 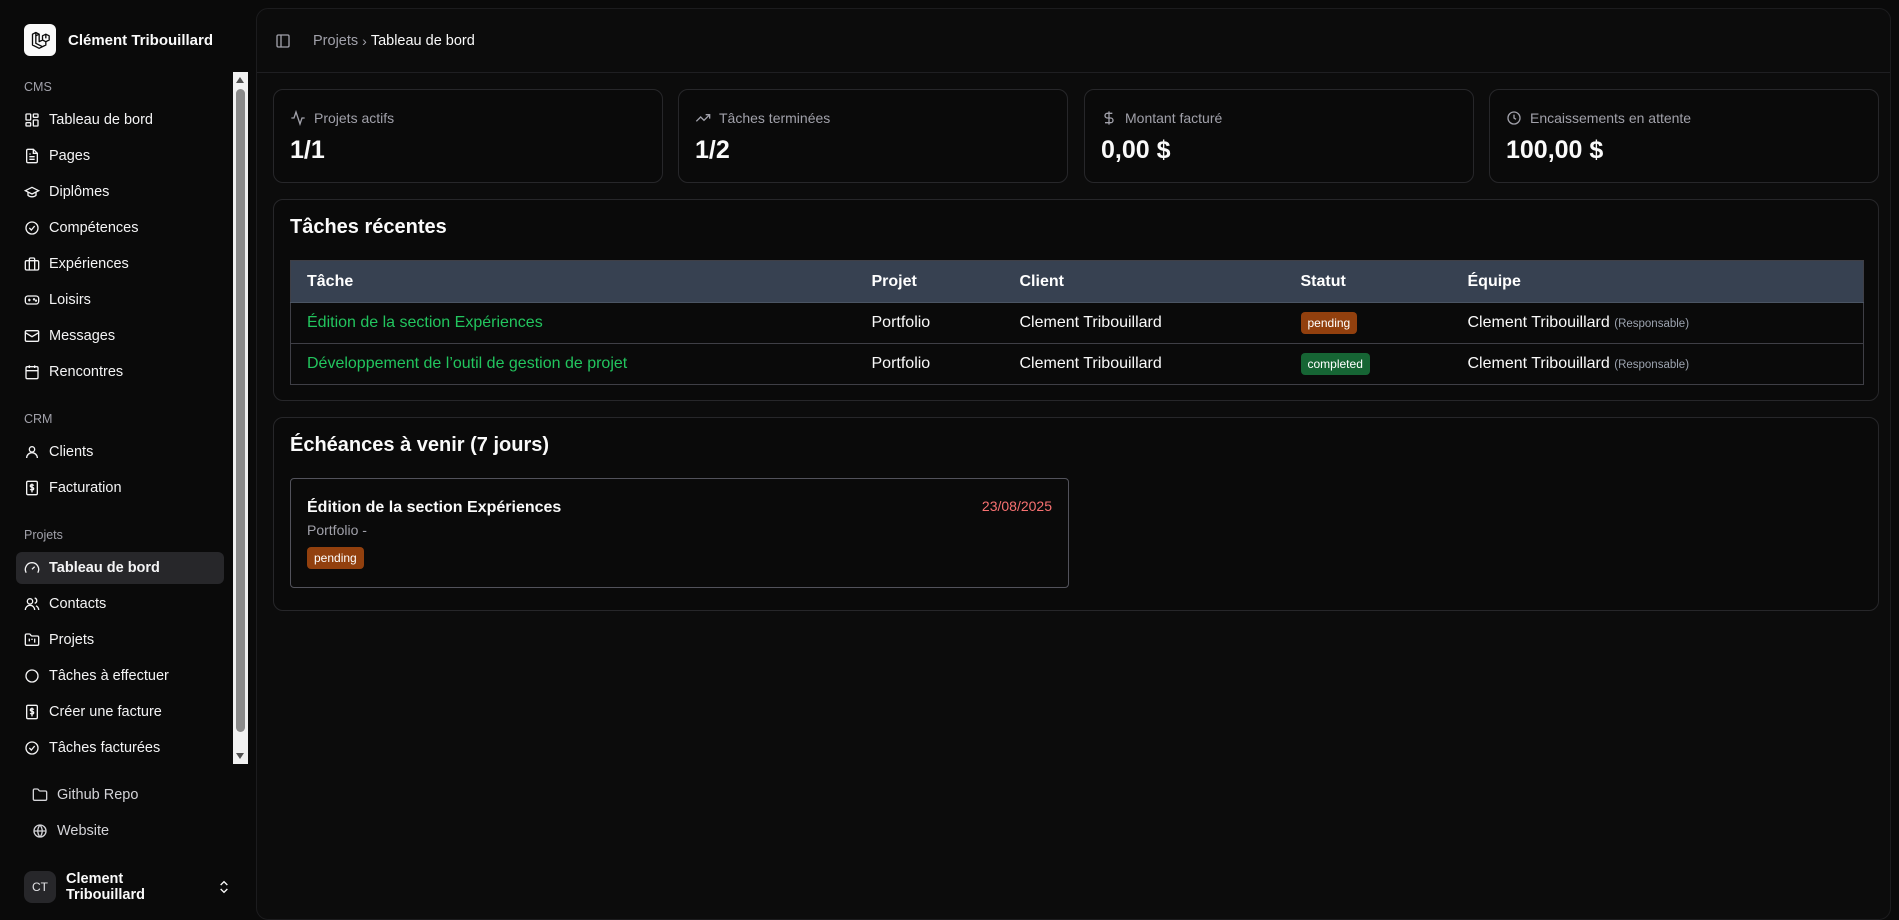 What do you see at coordinates (32, 452) in the screenshot?
I see `user-icon` at bounding box center [32, 452].